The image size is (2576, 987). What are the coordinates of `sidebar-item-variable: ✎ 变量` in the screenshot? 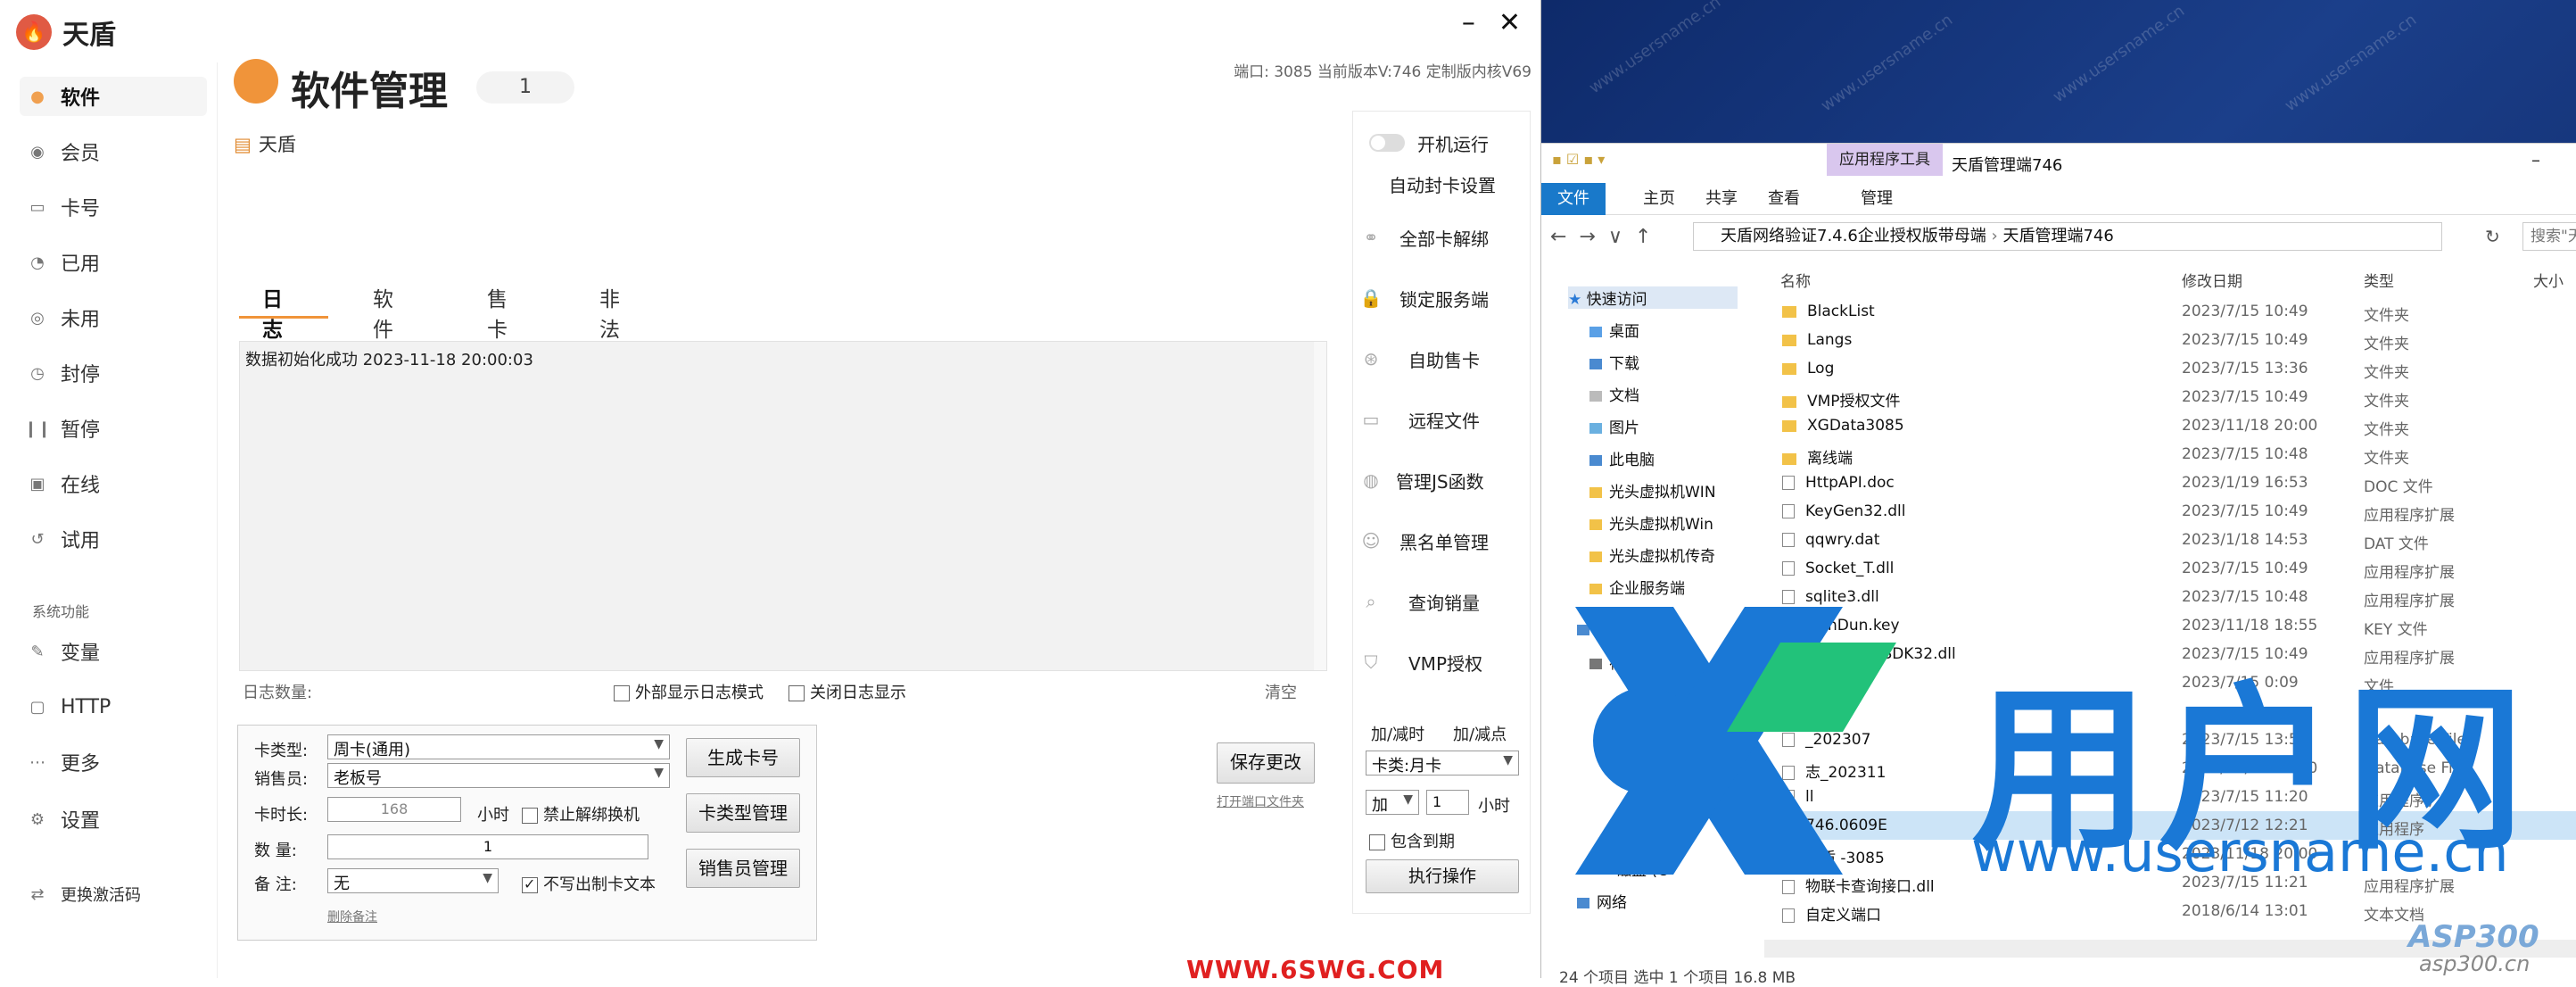 It's located at (116, 651).